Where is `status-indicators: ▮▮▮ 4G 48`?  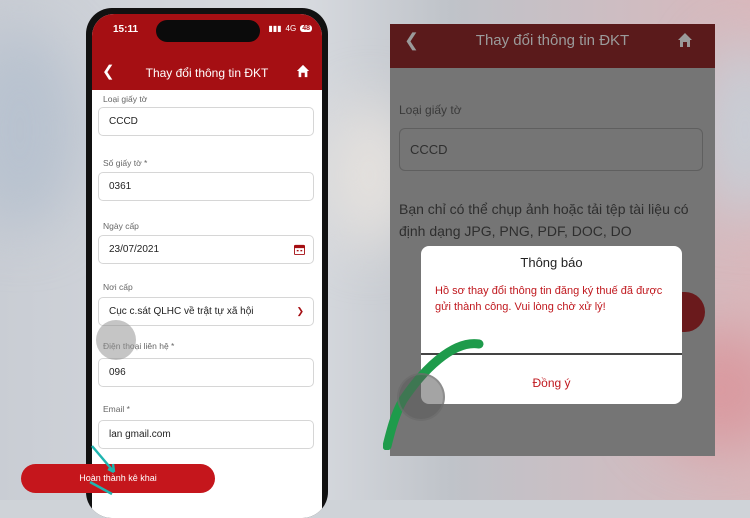 status-indicators: ▮▮▮ 4G 48 is located at coordinates (290, 28).